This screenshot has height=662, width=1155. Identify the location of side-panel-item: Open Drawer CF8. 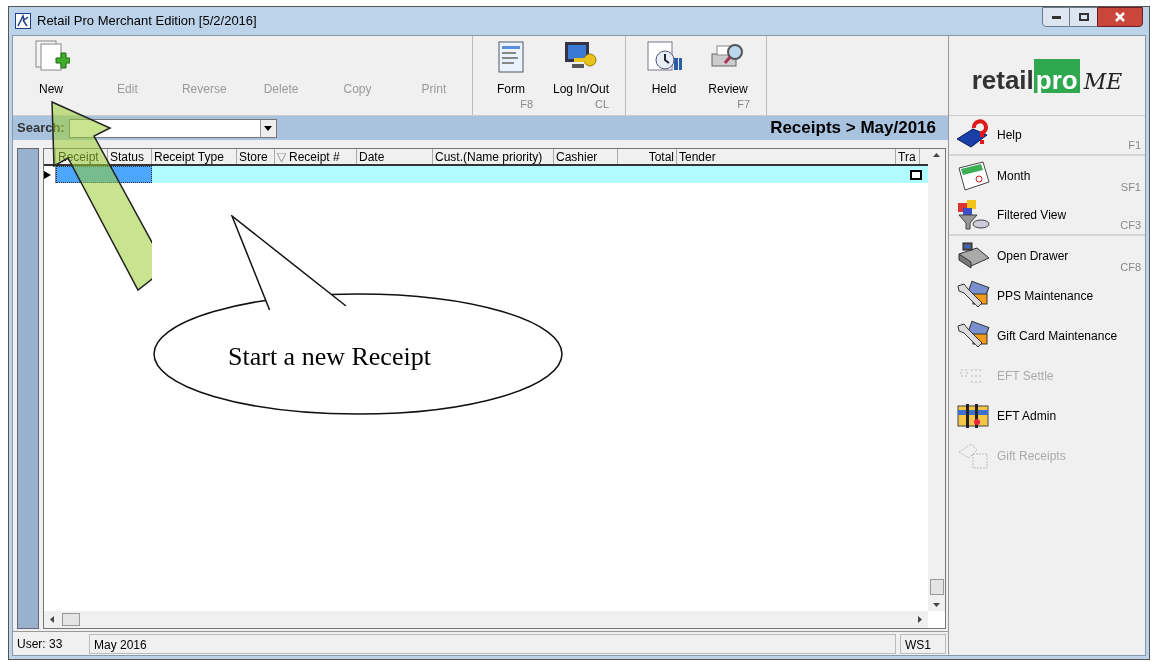
(1047, 256).